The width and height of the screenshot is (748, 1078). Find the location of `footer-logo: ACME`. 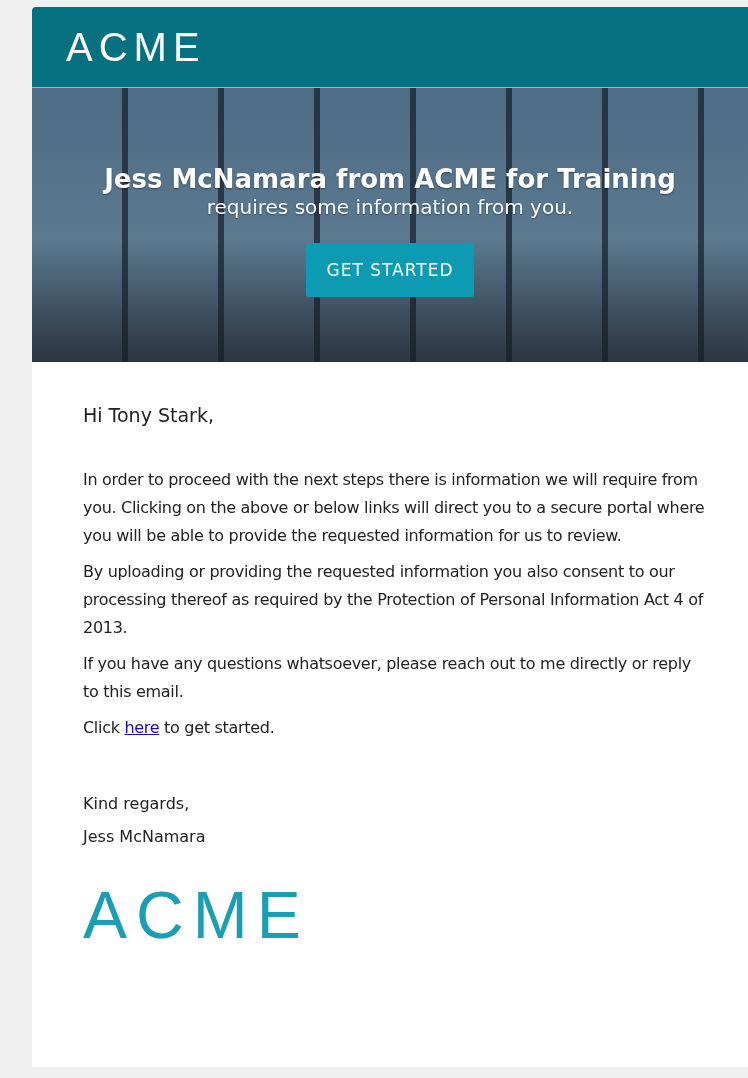

footer-logo: ACME is located at coordinates (197, 915).